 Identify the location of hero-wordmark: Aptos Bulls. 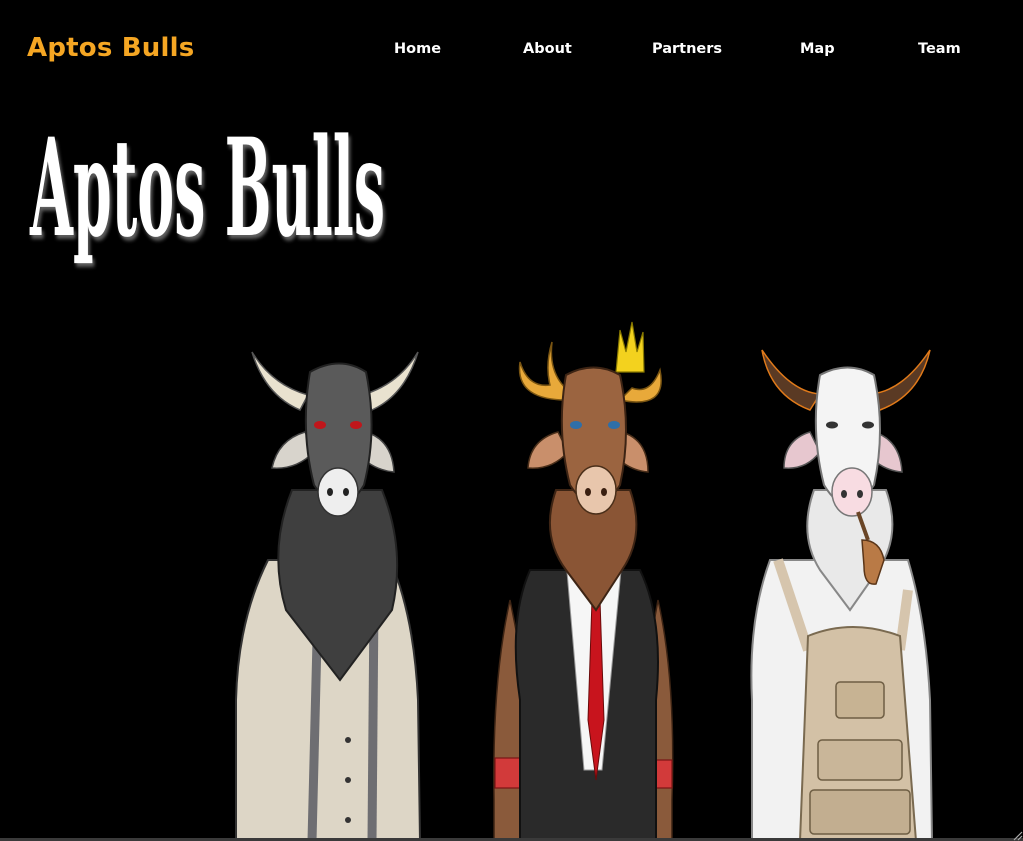
(207, 187).